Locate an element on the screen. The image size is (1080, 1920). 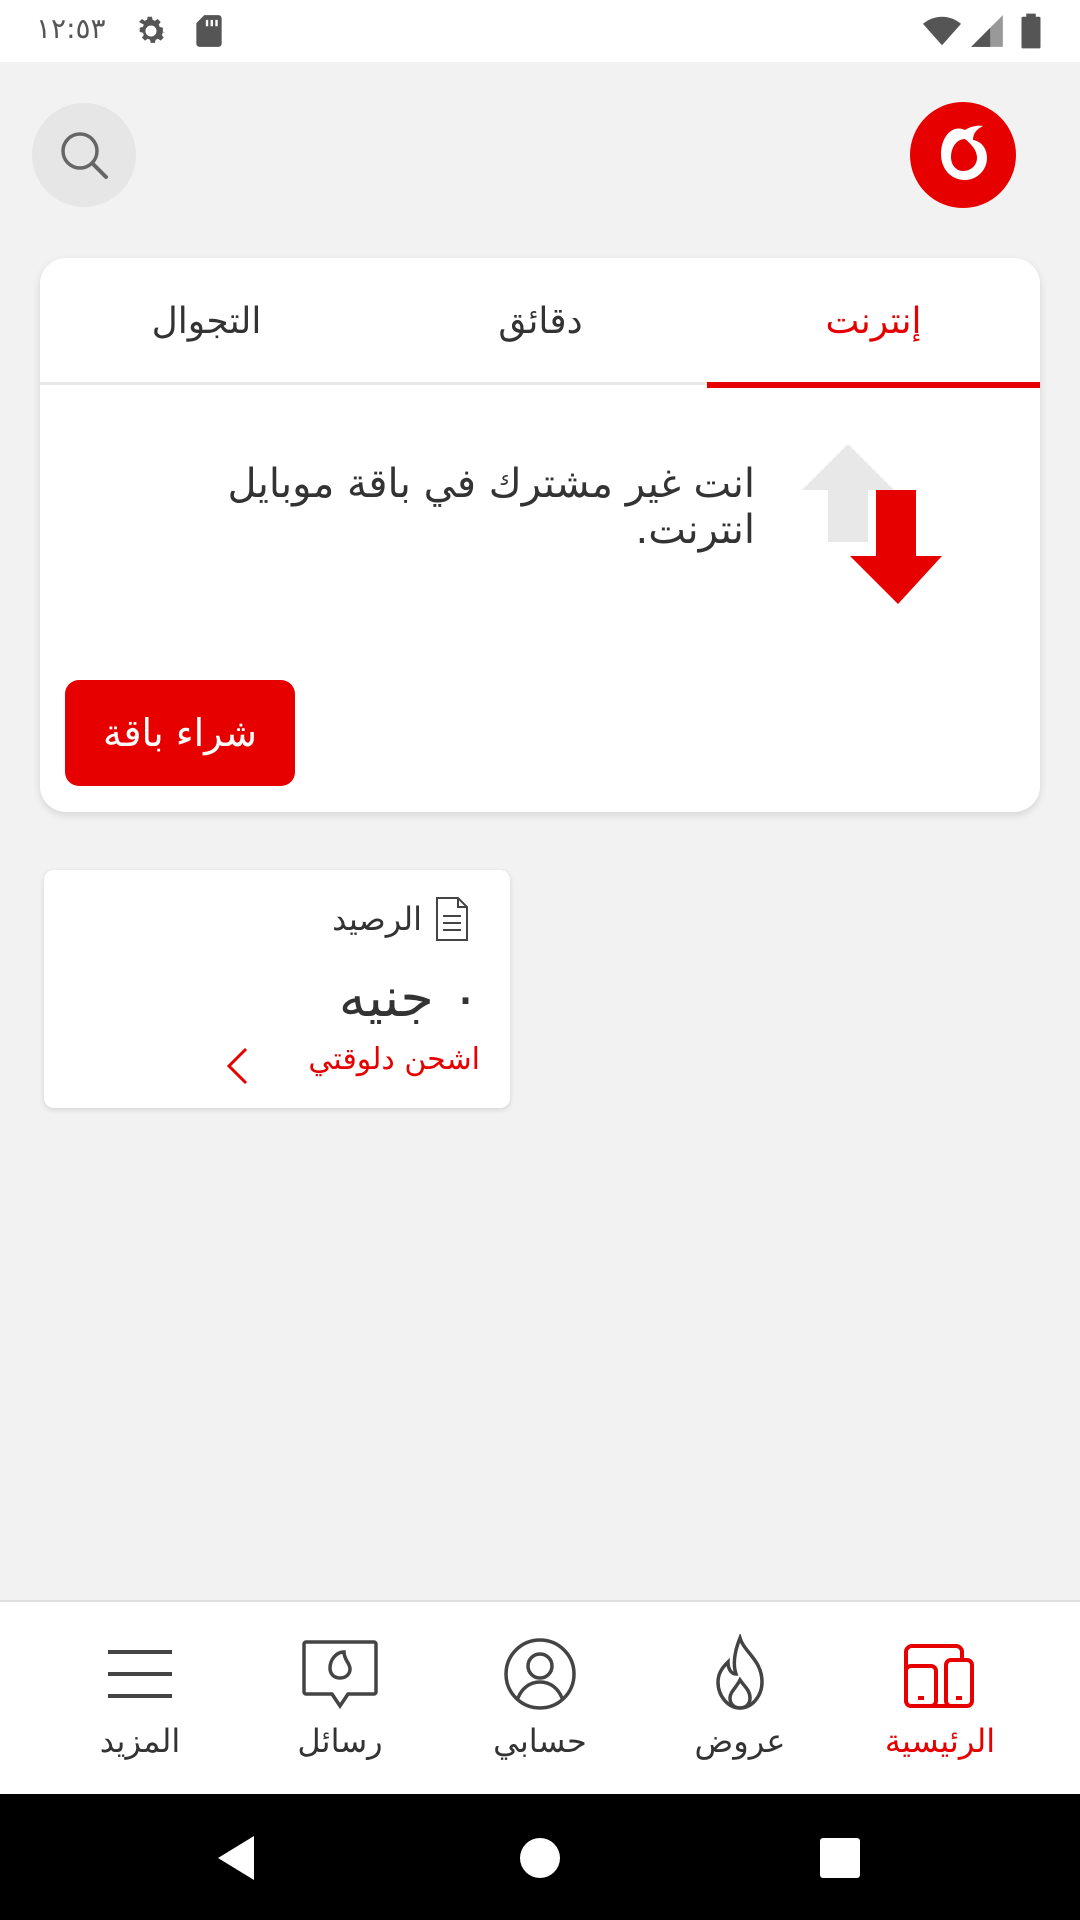
flame-icon is located at coordinates (740, 1672).